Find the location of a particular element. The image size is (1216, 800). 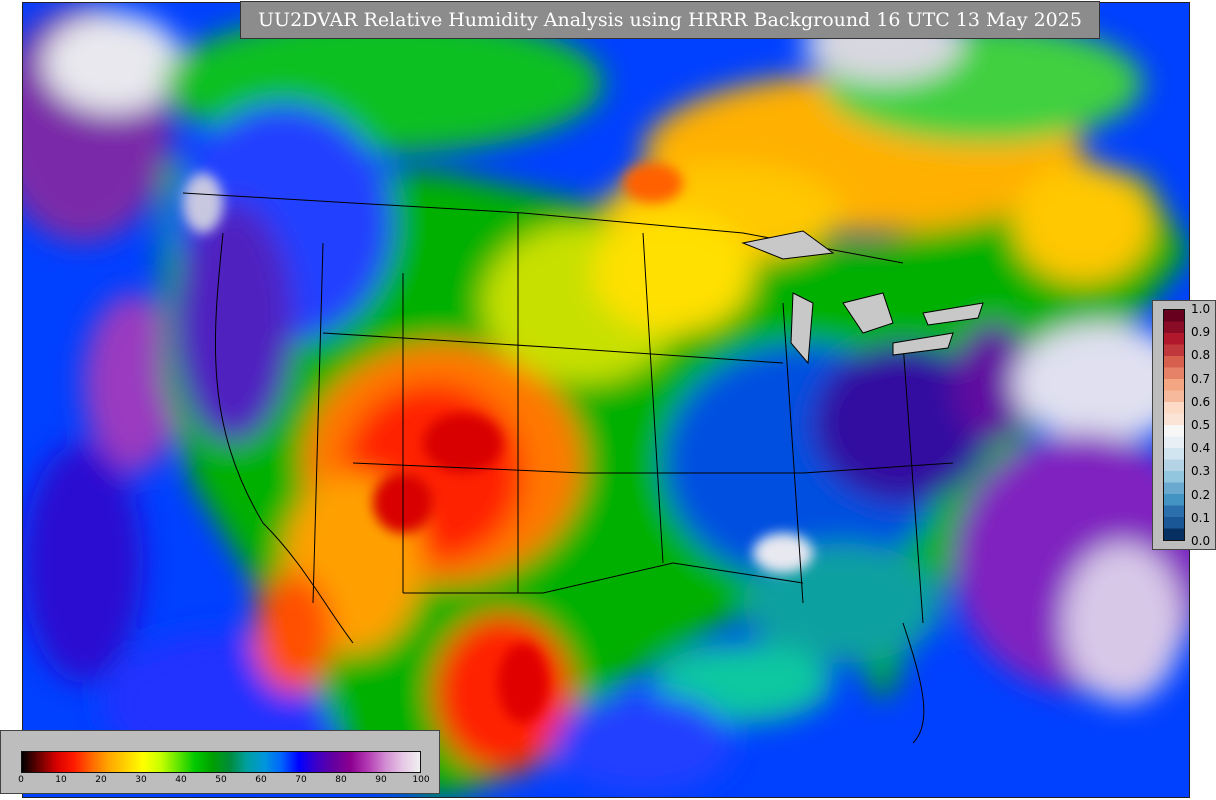

increment-colorbar-tick: 0.3 is located at coordinates (1201, 471).